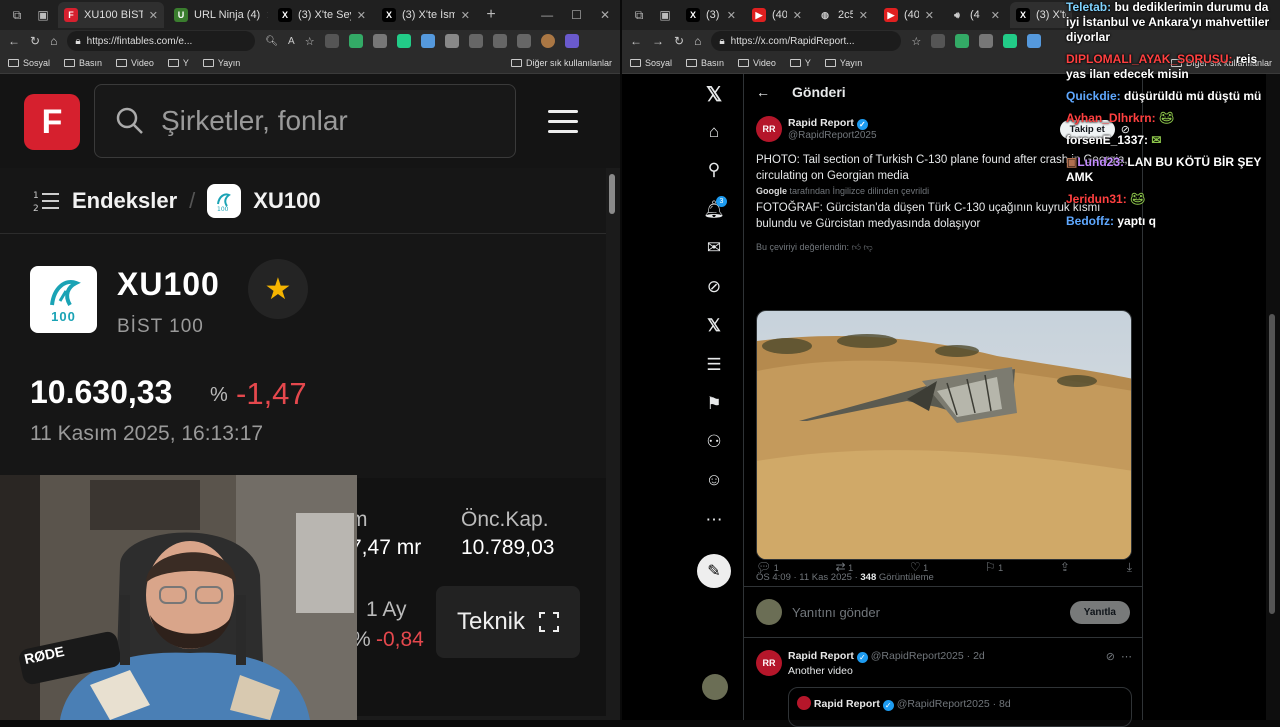 This screenshot has width=1280, height=727. Describe the element at coordinates (960, 707) in the screenshot. I see `quoted-tweet: Rapid Report ✓ @RapidReport2025 · 8d` at that location.